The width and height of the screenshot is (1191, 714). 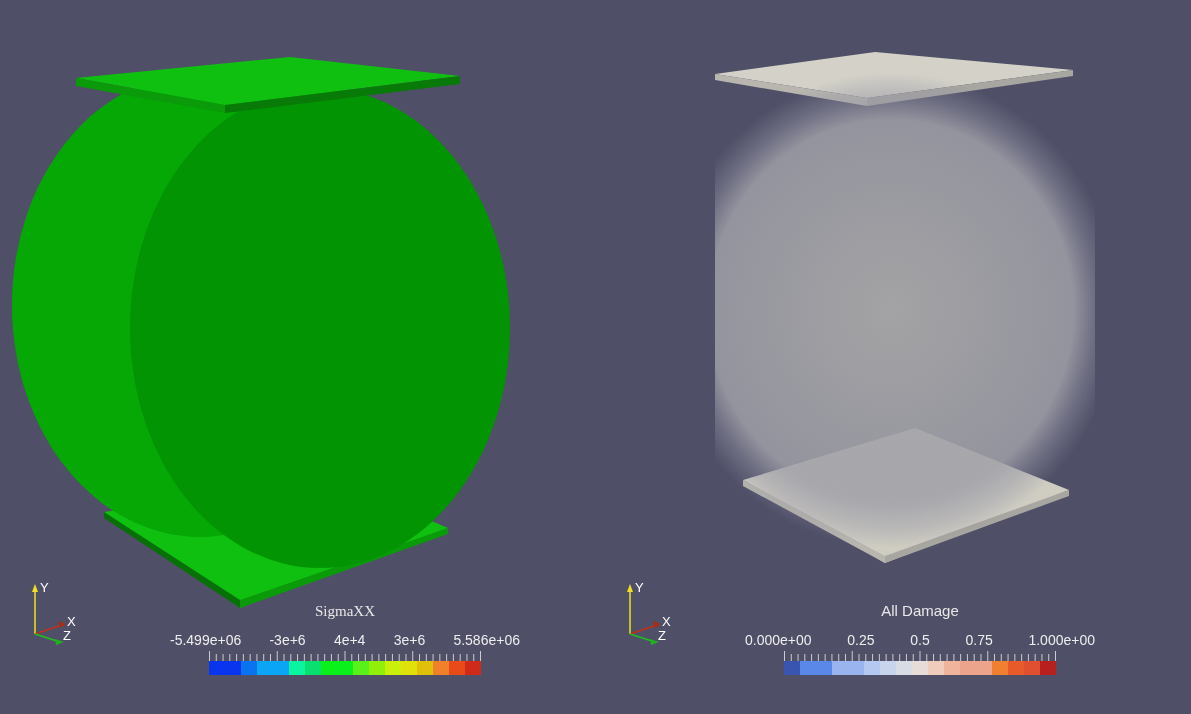 I want to click on colorbar-title: SigmaXX, so click(x=345, y=611).